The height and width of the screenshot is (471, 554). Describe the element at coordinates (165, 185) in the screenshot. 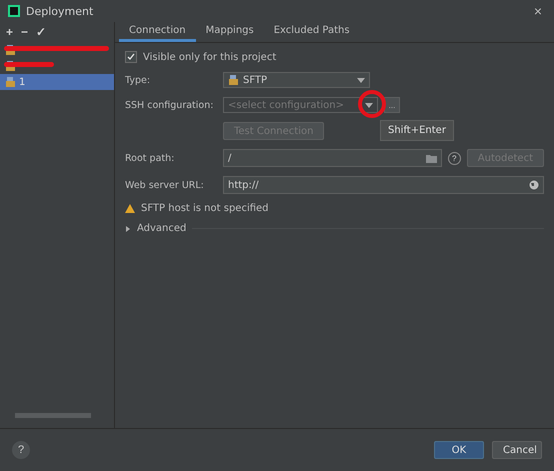

I see `field-label: Web server URL:` at that location.